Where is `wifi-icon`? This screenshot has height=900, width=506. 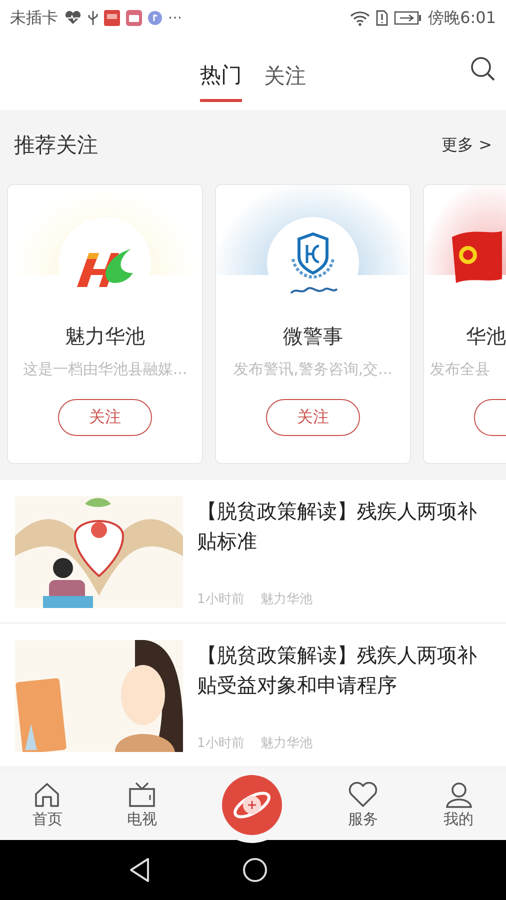 wifi-icon is located at coordinates (360, 18).